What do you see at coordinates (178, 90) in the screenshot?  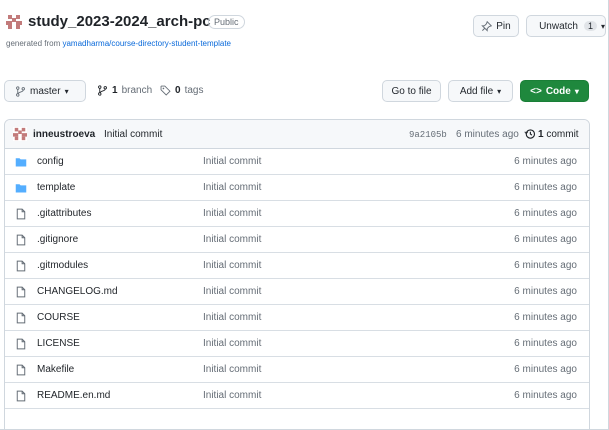 I see `tag-count: 0` at bounding box center [178, 90].